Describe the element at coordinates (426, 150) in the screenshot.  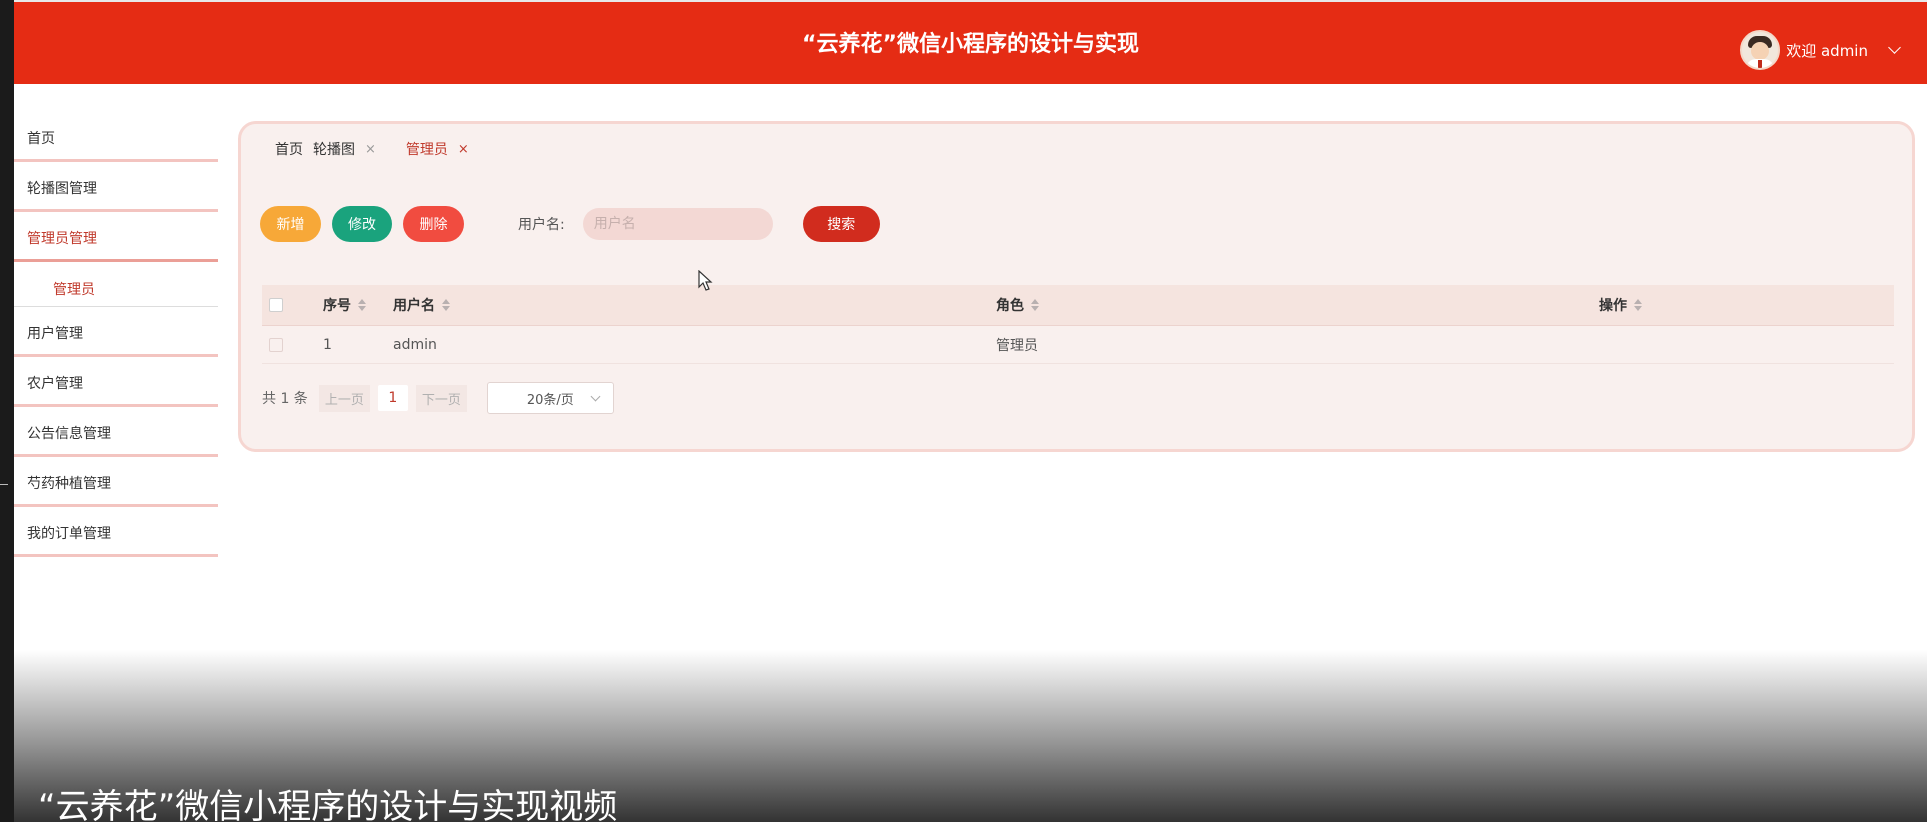
I see `tab-label: 管理员` at that location.